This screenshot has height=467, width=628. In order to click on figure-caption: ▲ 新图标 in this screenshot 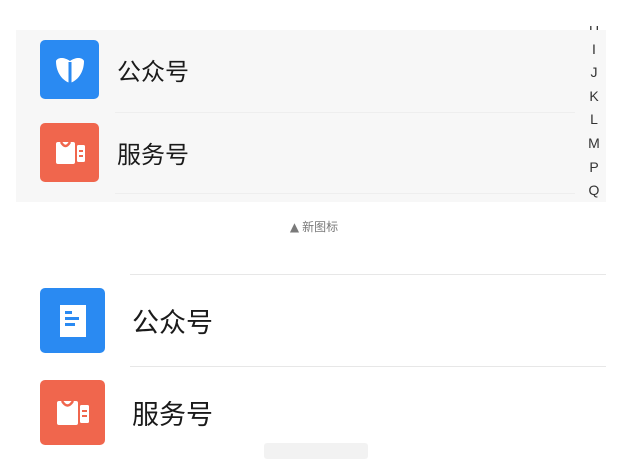, I will do `click(314, 226)`.